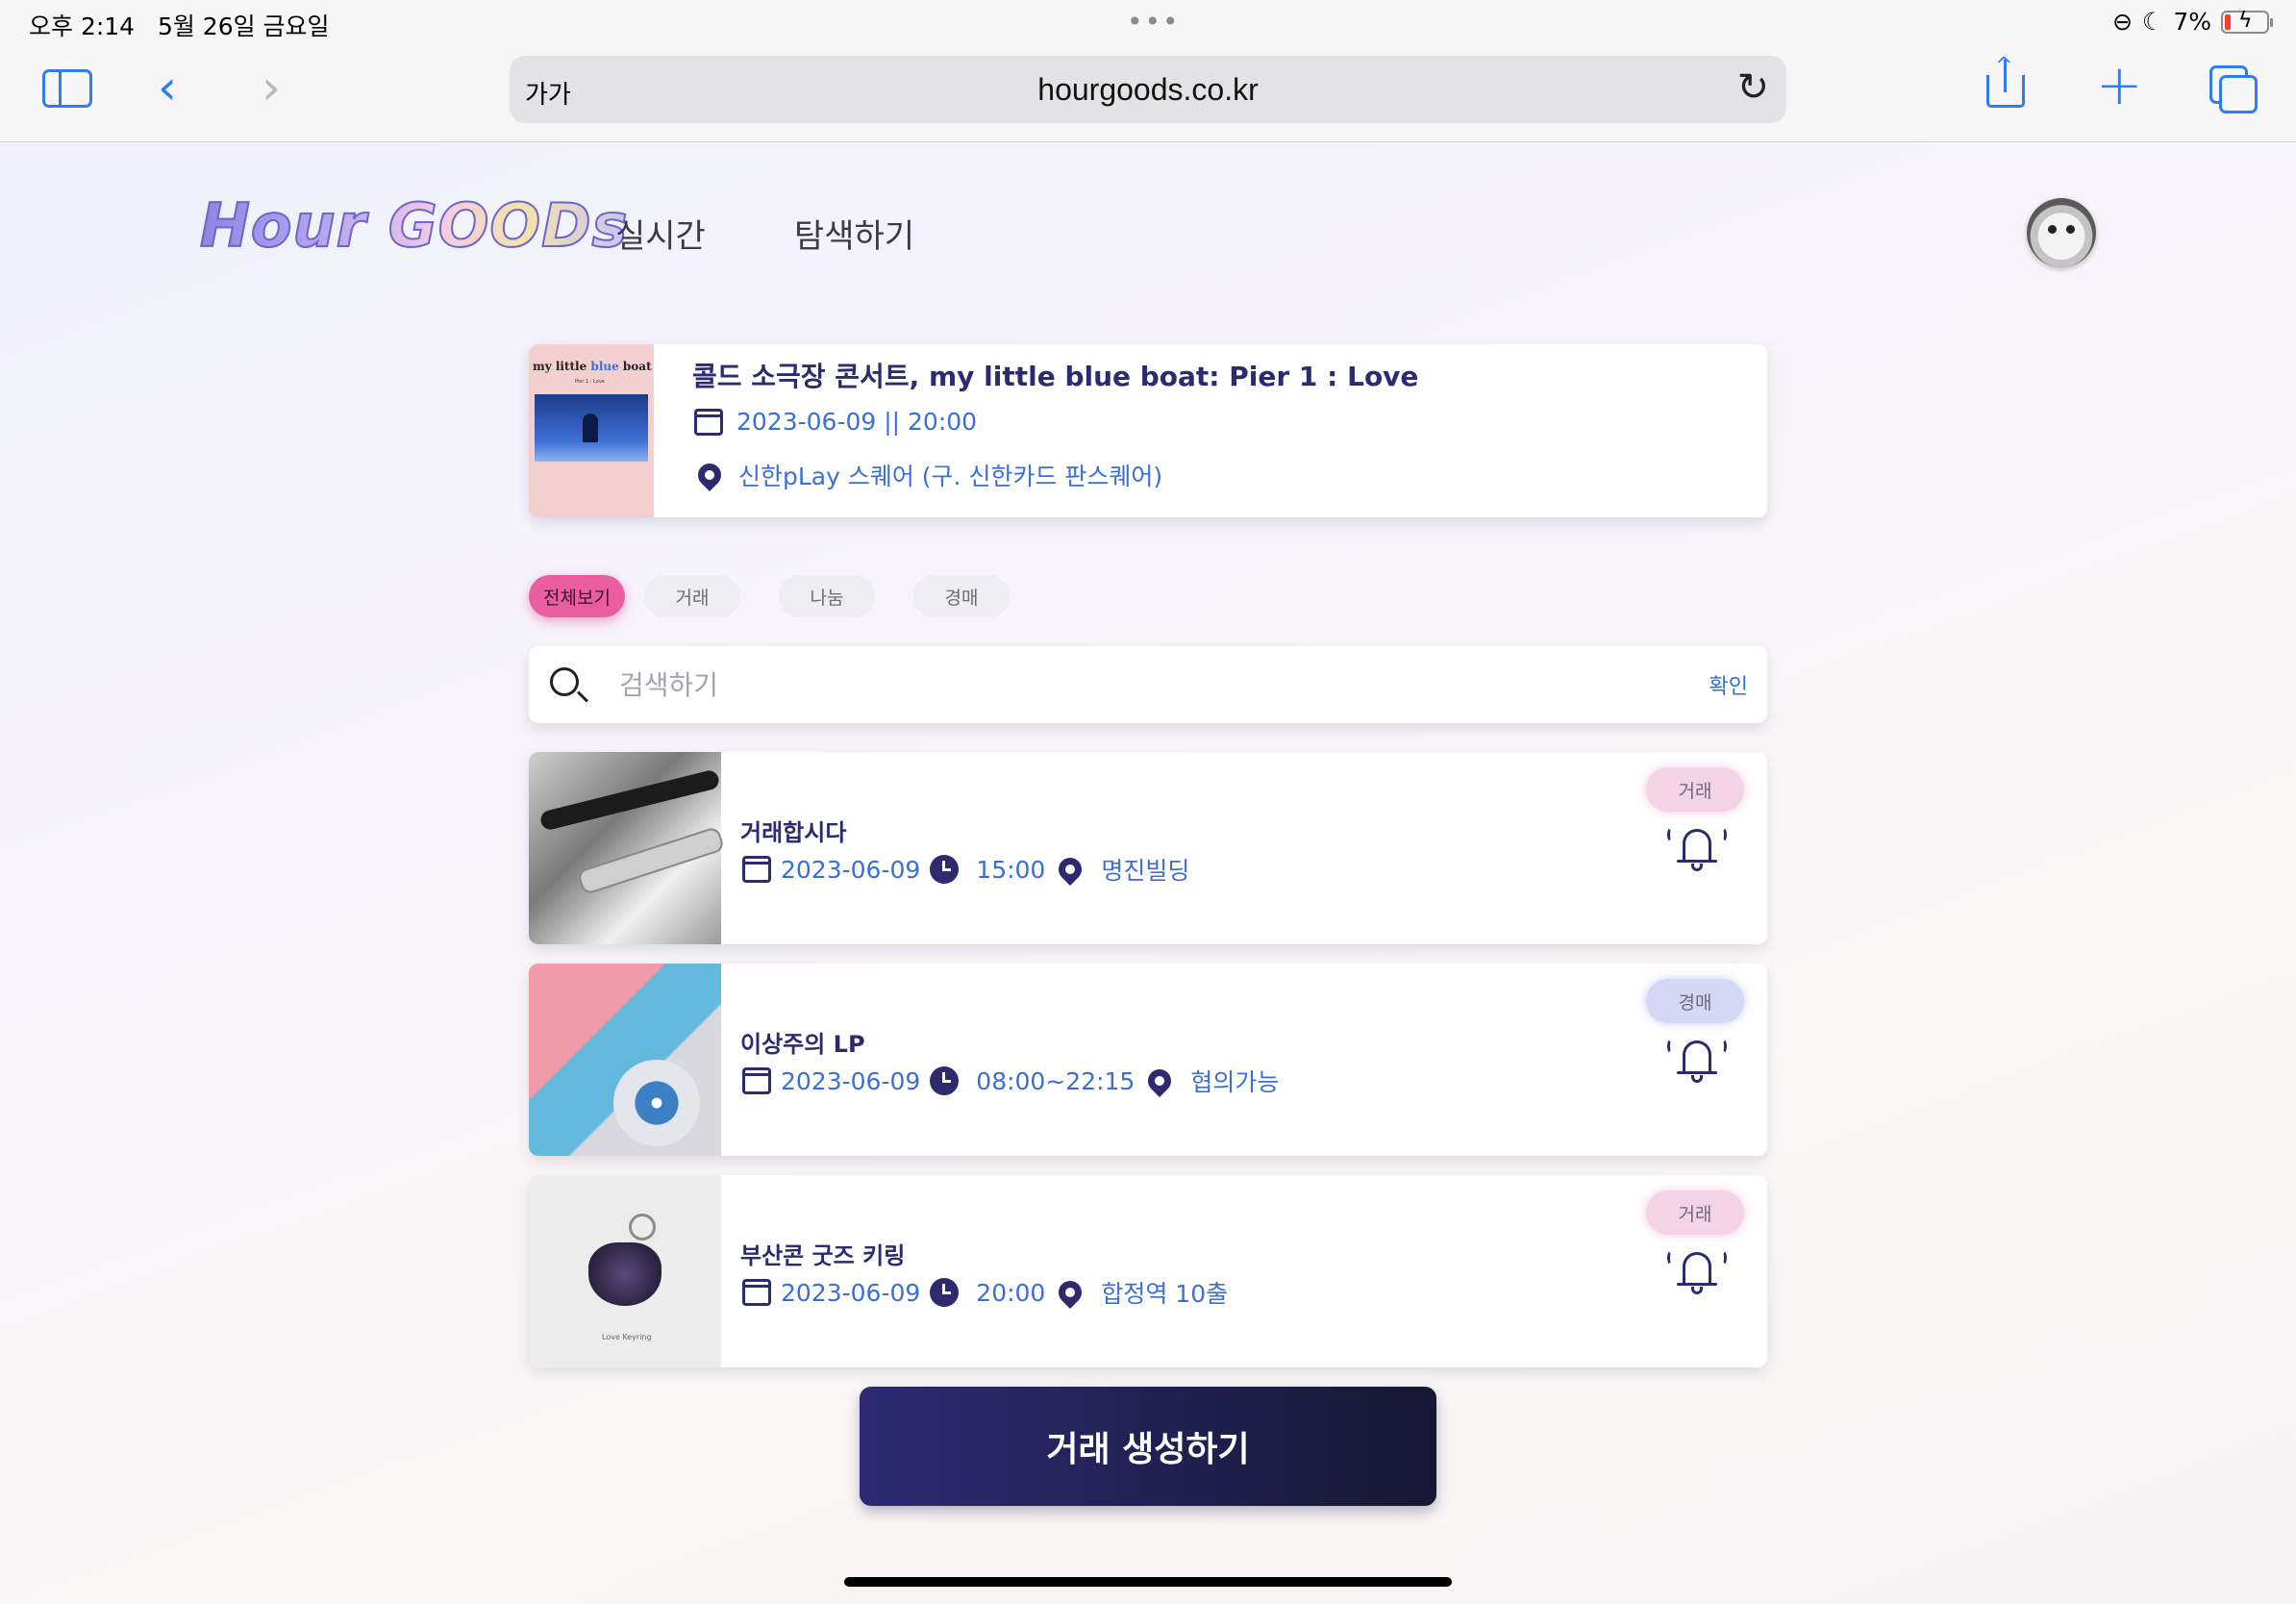 This screenshot has height=1604, width=2296. I want to click on poster-subtitle: Pier 1 : Love, so click(590, 382).